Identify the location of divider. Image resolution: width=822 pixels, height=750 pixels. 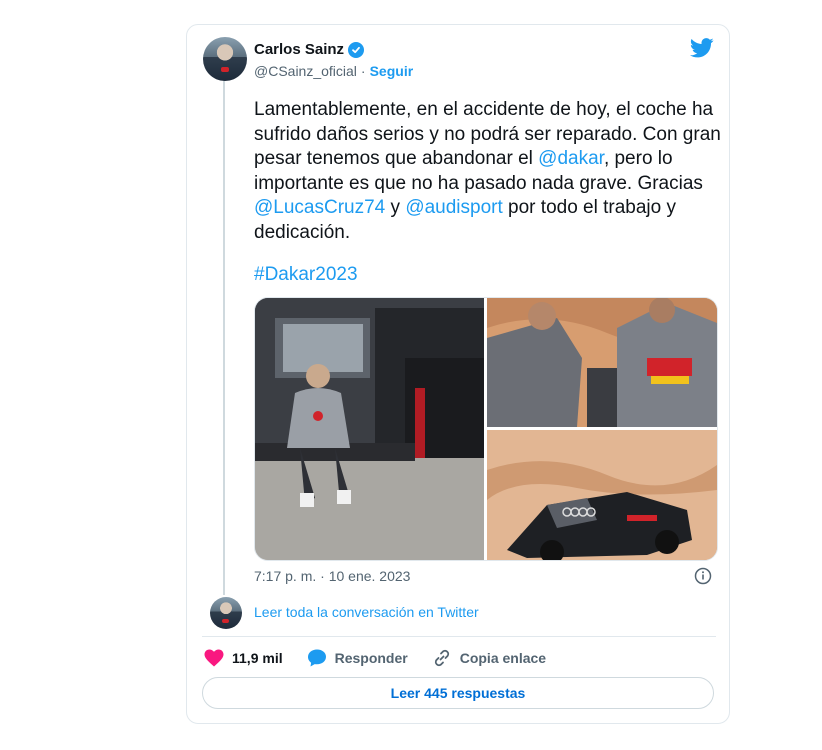
(459, 636).